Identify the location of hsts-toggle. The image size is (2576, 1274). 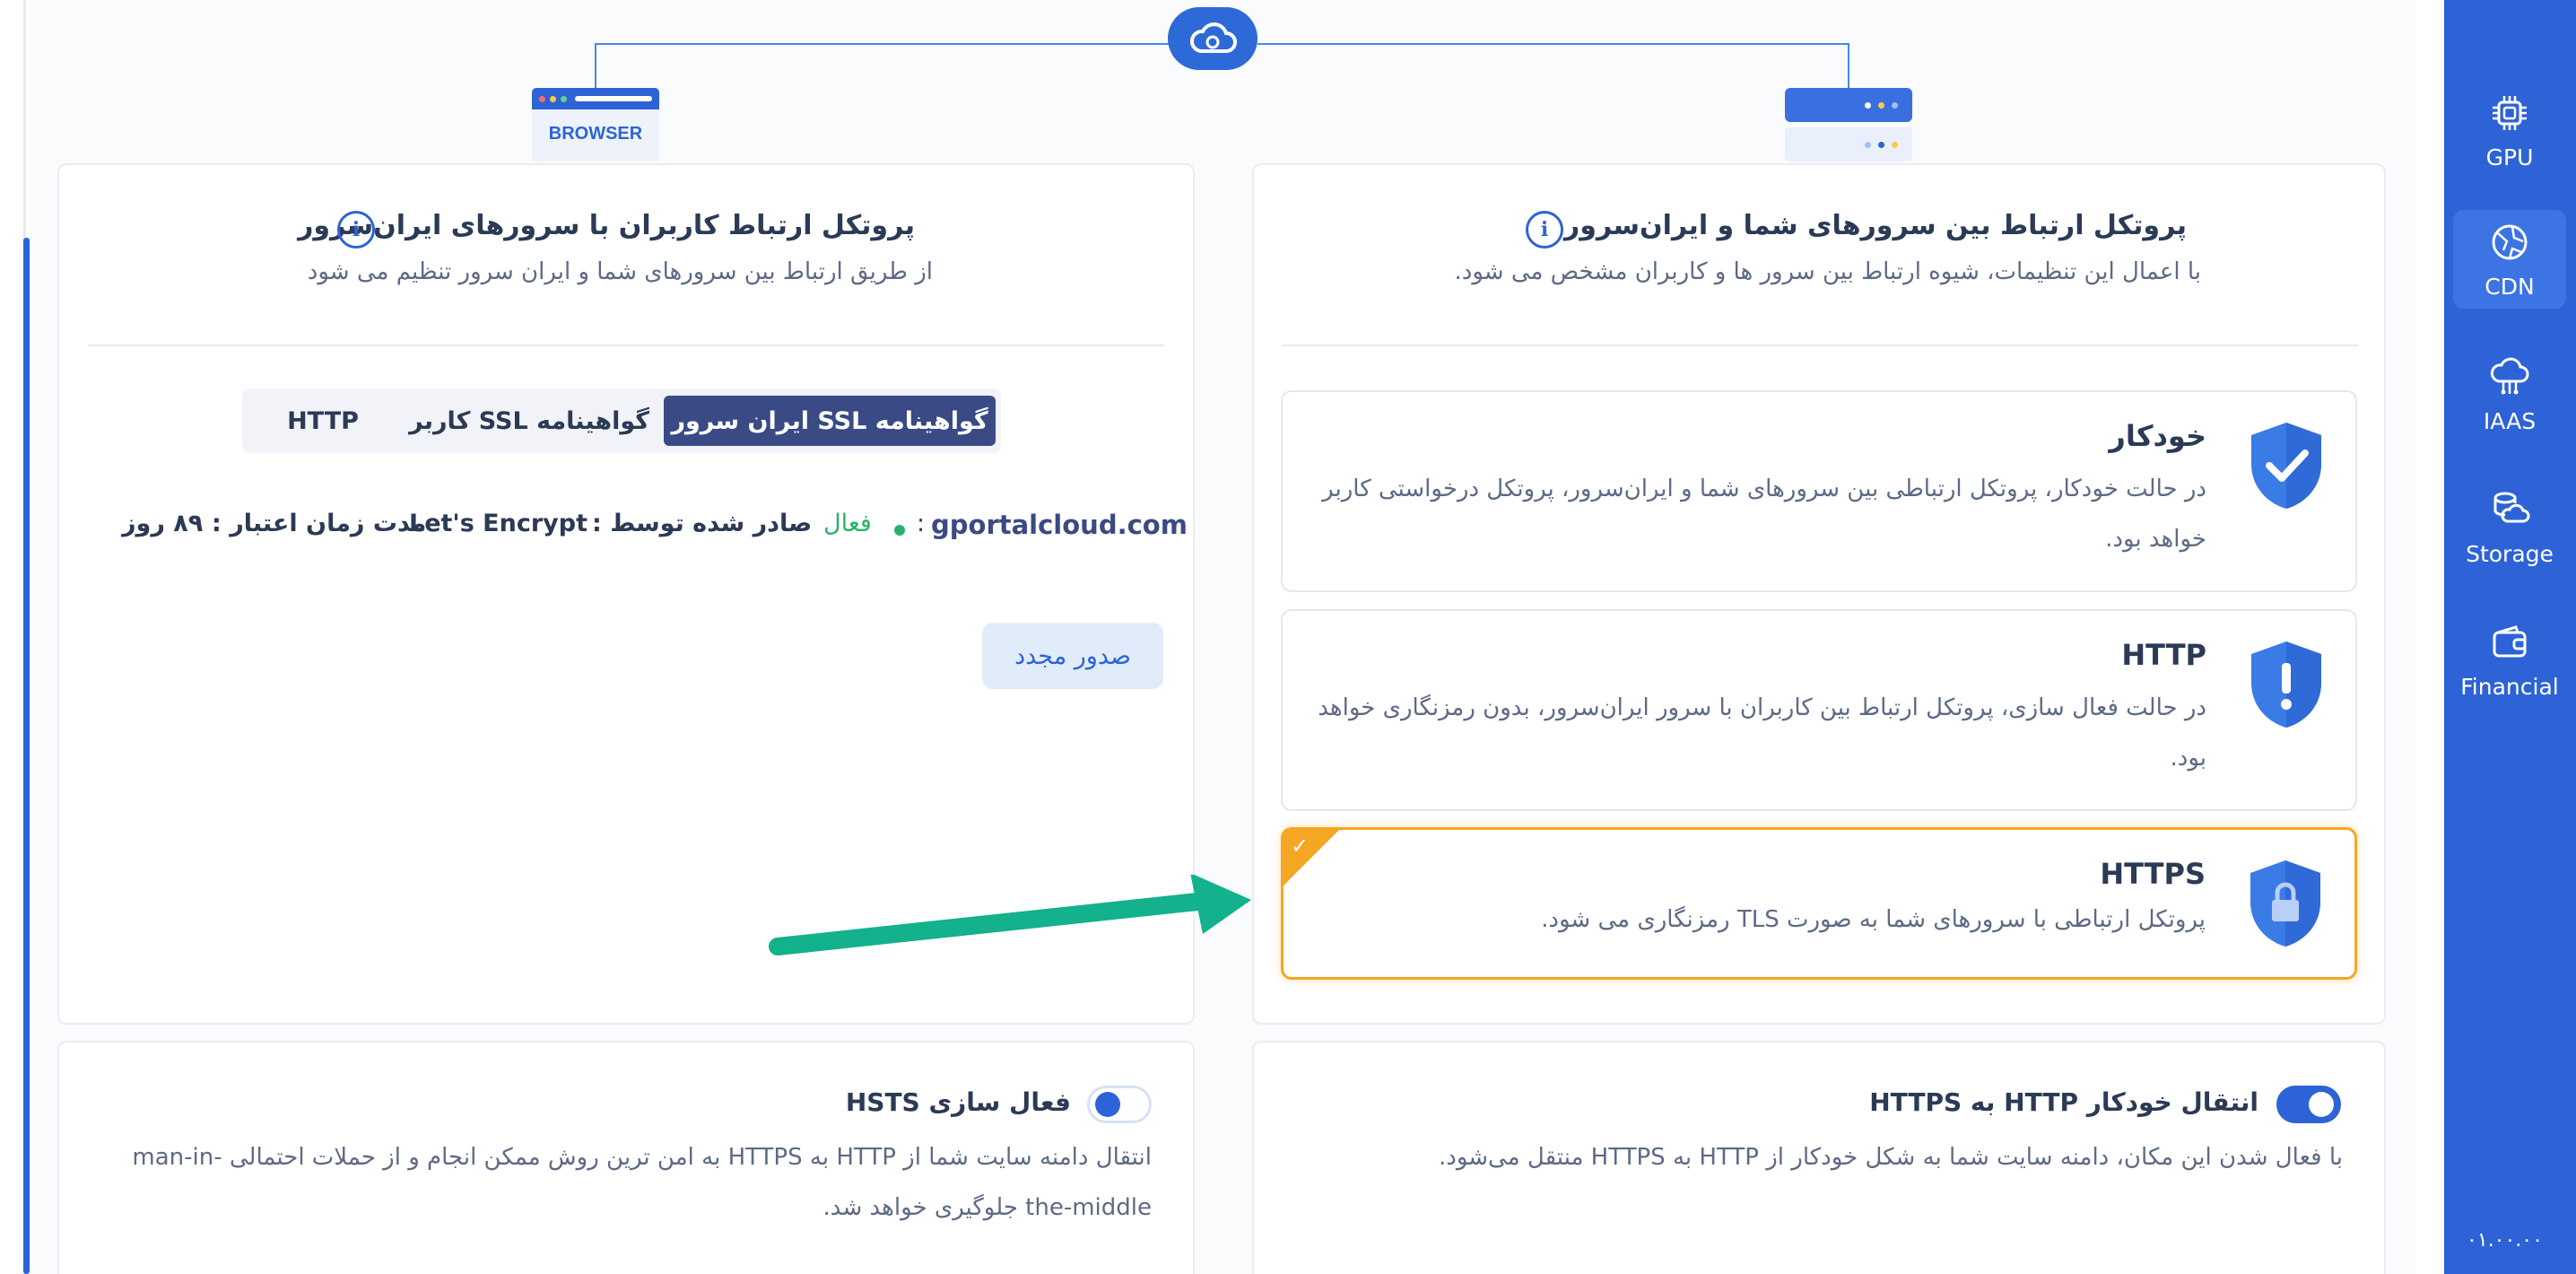
(1119, 1104).